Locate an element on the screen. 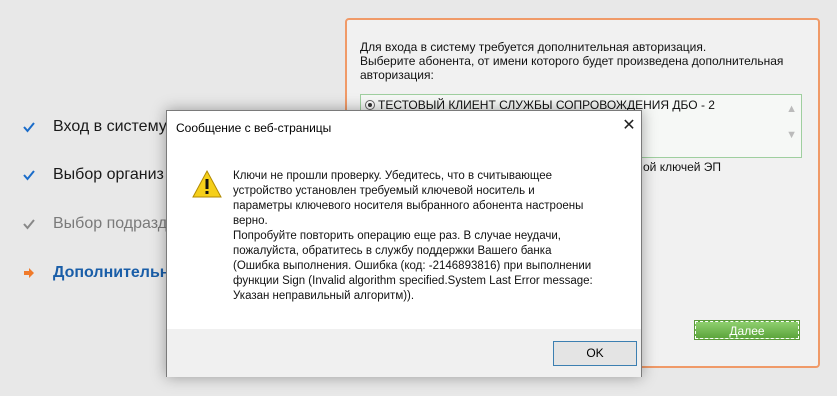  close-icon: ✕ is located at coordinates (629, 126).